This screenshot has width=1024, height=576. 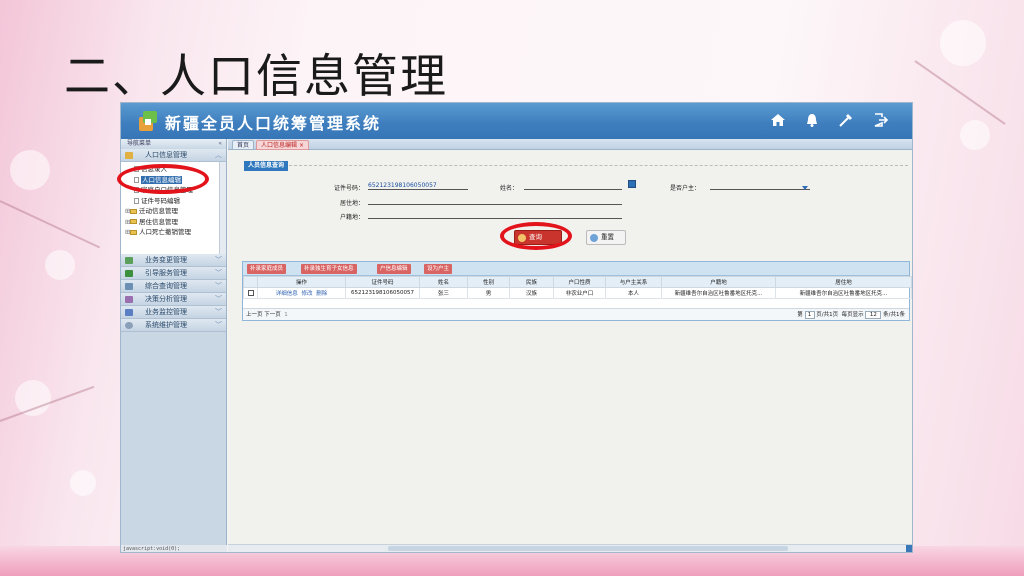 What do you see at coordinates (158, 211) in the screenshot?
I see `tree-item-label: 迁动信息管理` at bounding box center [158, 211].